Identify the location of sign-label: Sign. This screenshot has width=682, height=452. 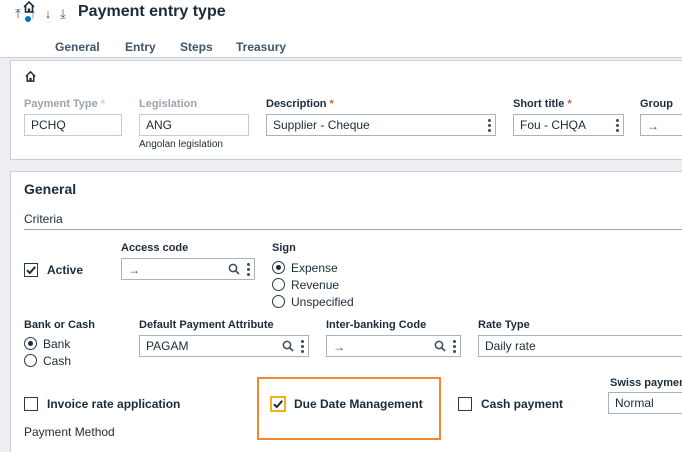
(284, 248).